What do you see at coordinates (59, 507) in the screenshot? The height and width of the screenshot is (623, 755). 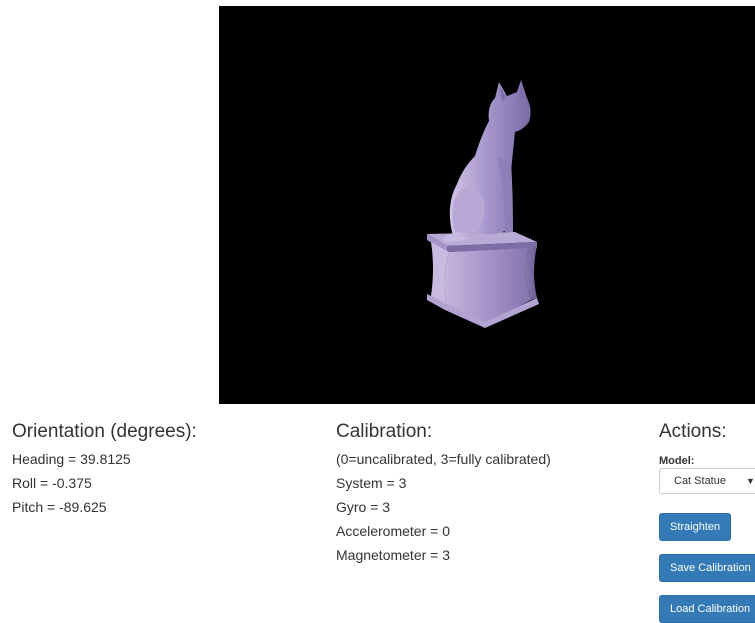 I see `pitch-value: Pitch = -89.625` at bounding box center [59, 507].